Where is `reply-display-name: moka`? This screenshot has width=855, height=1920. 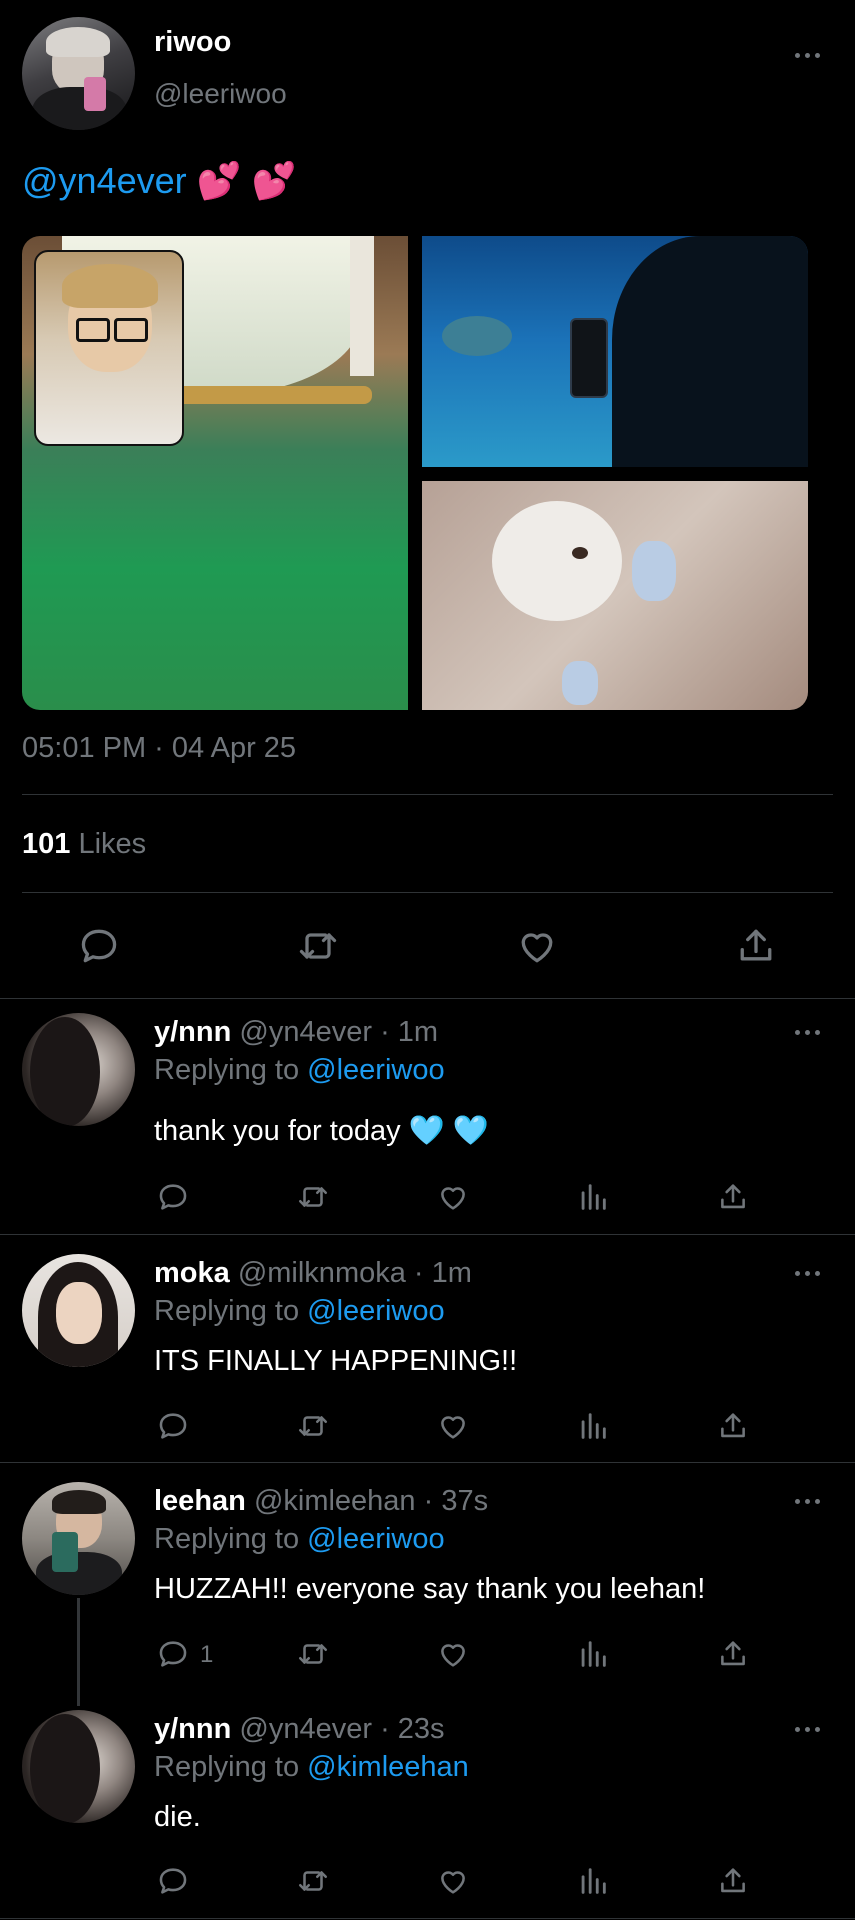 reply-display-name: moka is located at coordinates (192, 1273).